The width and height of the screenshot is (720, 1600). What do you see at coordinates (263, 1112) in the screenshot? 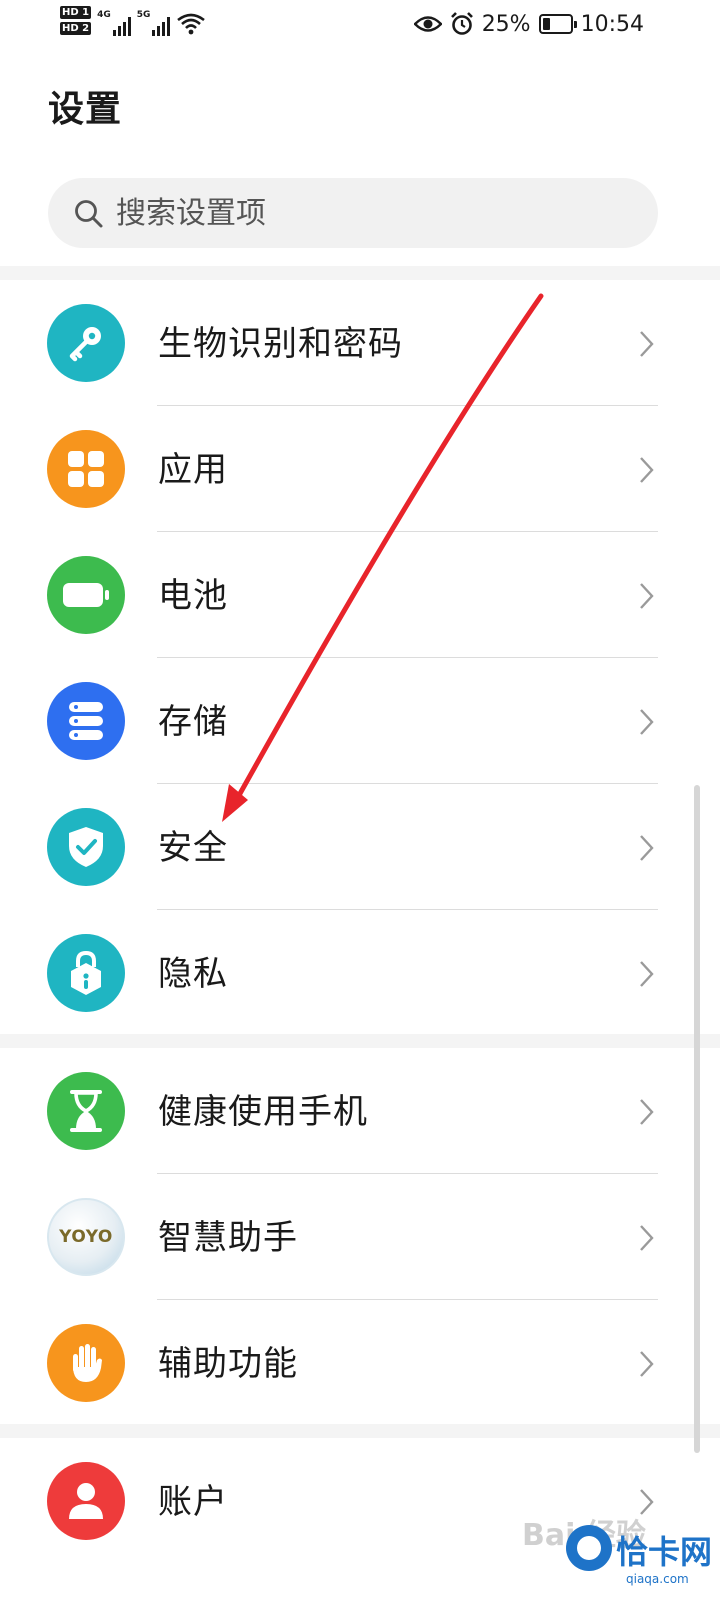
I see `settings-item-label: 健康使用手机` at bounding box center [263, 1112].